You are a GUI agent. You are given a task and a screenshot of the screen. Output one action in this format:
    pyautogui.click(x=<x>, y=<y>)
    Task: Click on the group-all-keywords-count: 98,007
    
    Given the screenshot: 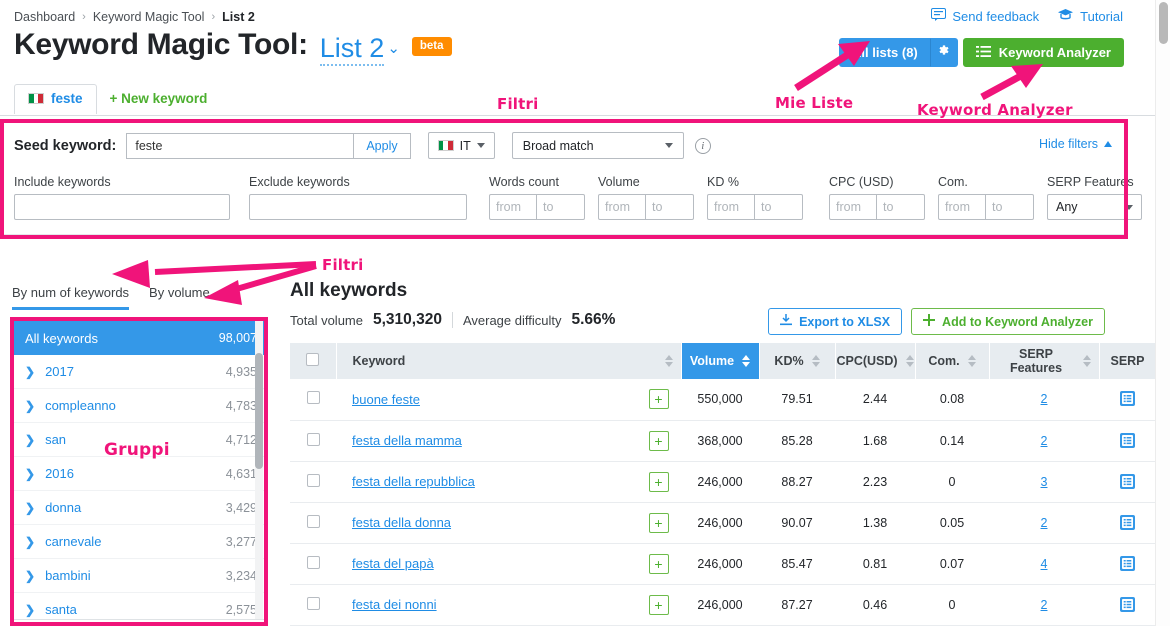 What is the action you would take?
    pyautogui.click(x=237, y=338)
    